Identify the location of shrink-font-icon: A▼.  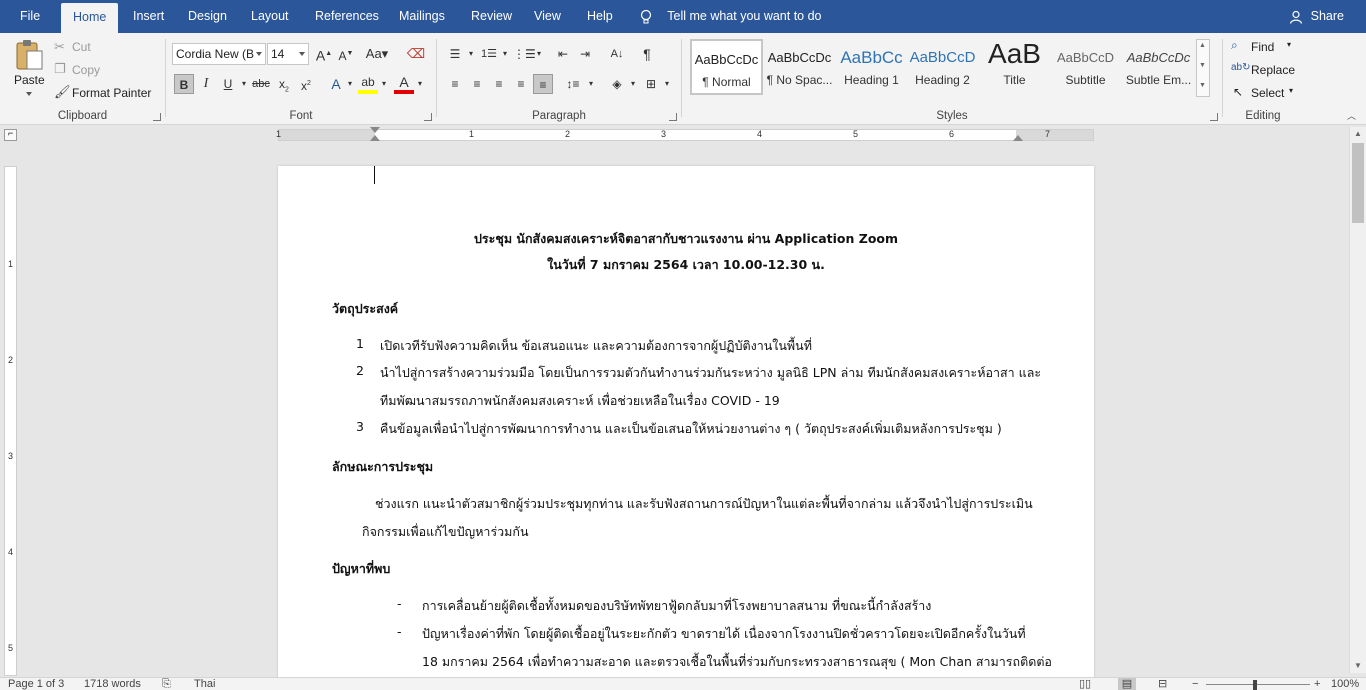
(346, 54).